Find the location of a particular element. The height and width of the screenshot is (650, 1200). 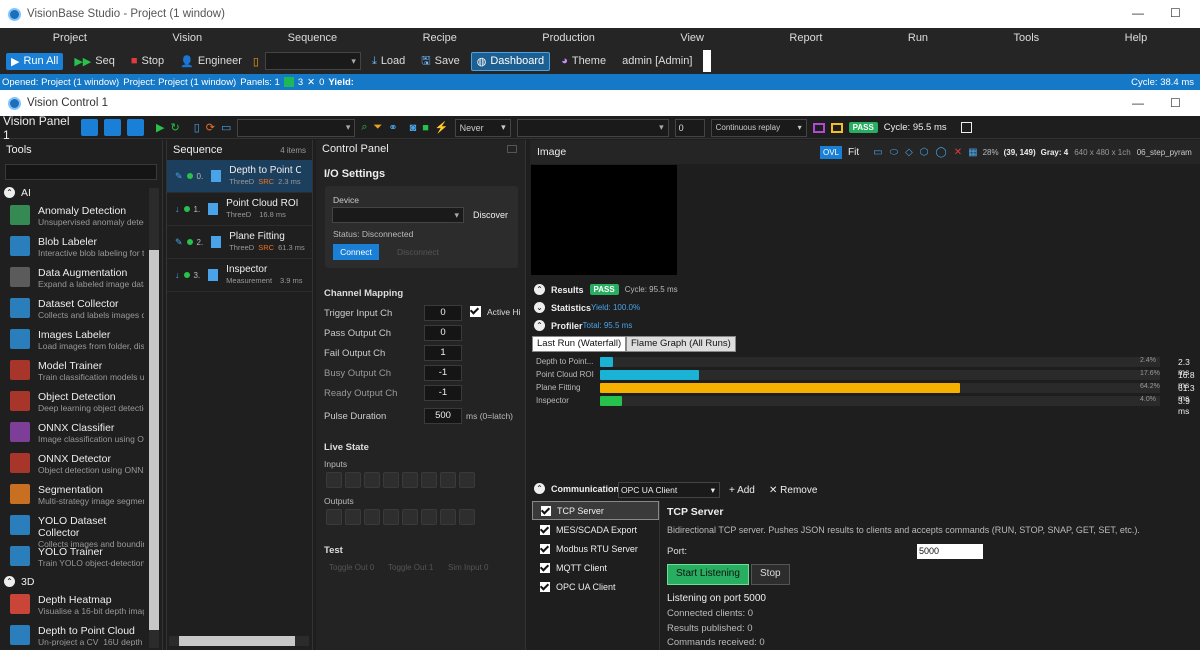

profiler-row: ⌃ Profiler Total: 95.5 ms is located at coordinates (583, 325).